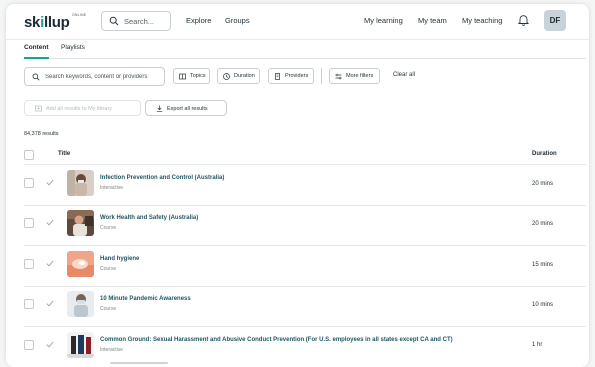 This screenshot has width=595, height=367. Describe the element at coordinates (82, 108) in the screenshot. I see `add-all-to-library-button: Add all results to My library` at that location.